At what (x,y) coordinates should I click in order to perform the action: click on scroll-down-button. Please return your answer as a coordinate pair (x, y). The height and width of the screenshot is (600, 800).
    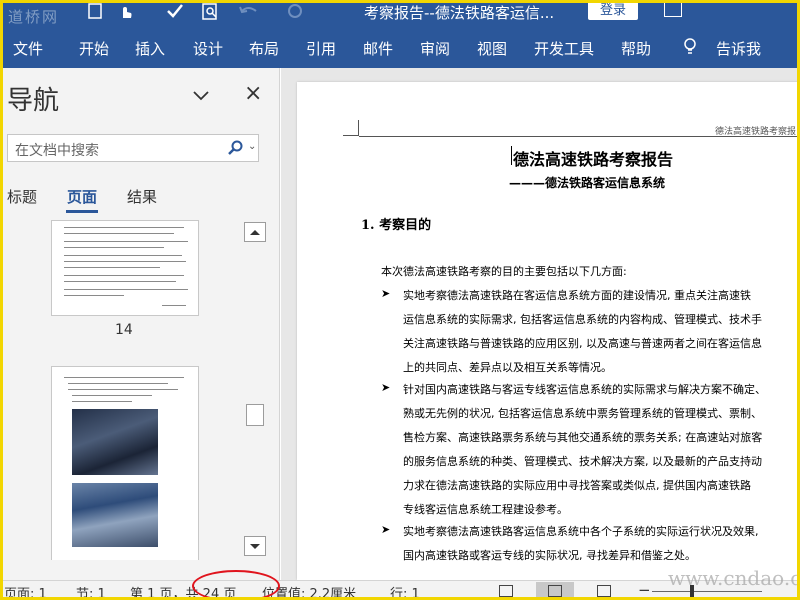
    Looking at the image, I should click on (255, 546).